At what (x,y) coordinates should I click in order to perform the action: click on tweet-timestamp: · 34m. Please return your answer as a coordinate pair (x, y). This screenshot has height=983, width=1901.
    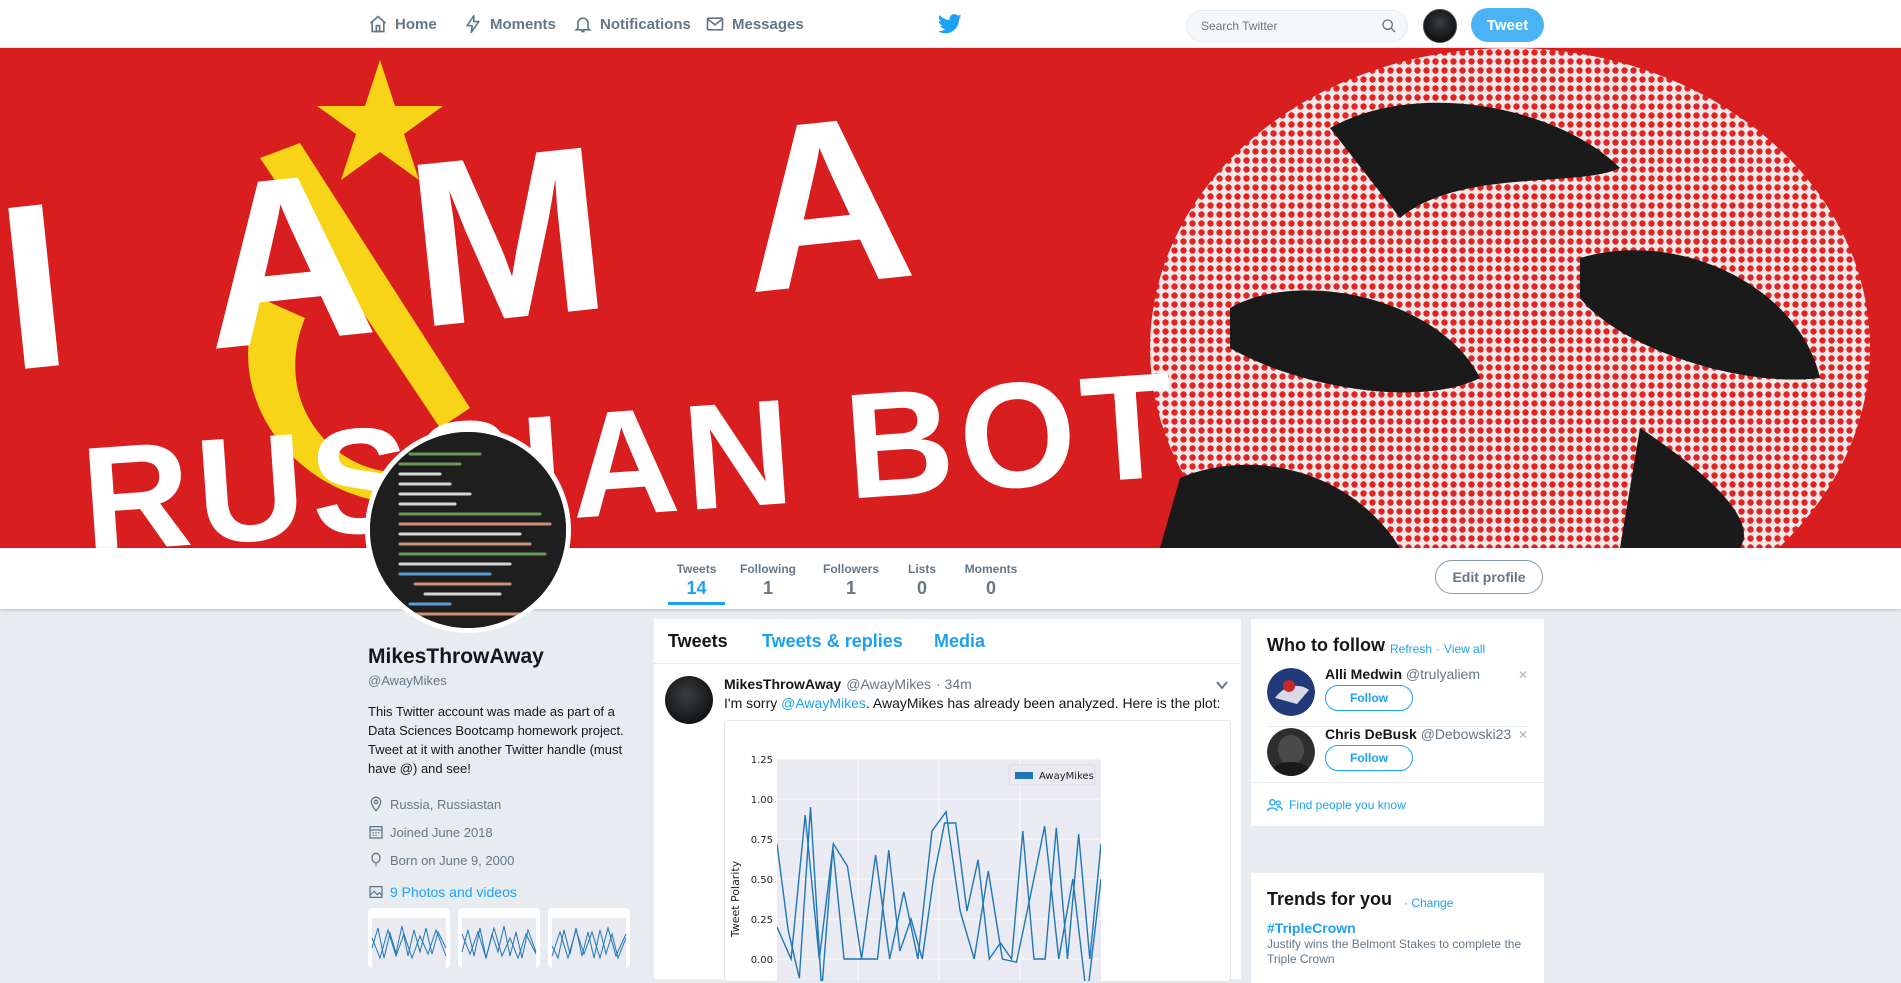
    Looking at the image, I should click on (954, 684).